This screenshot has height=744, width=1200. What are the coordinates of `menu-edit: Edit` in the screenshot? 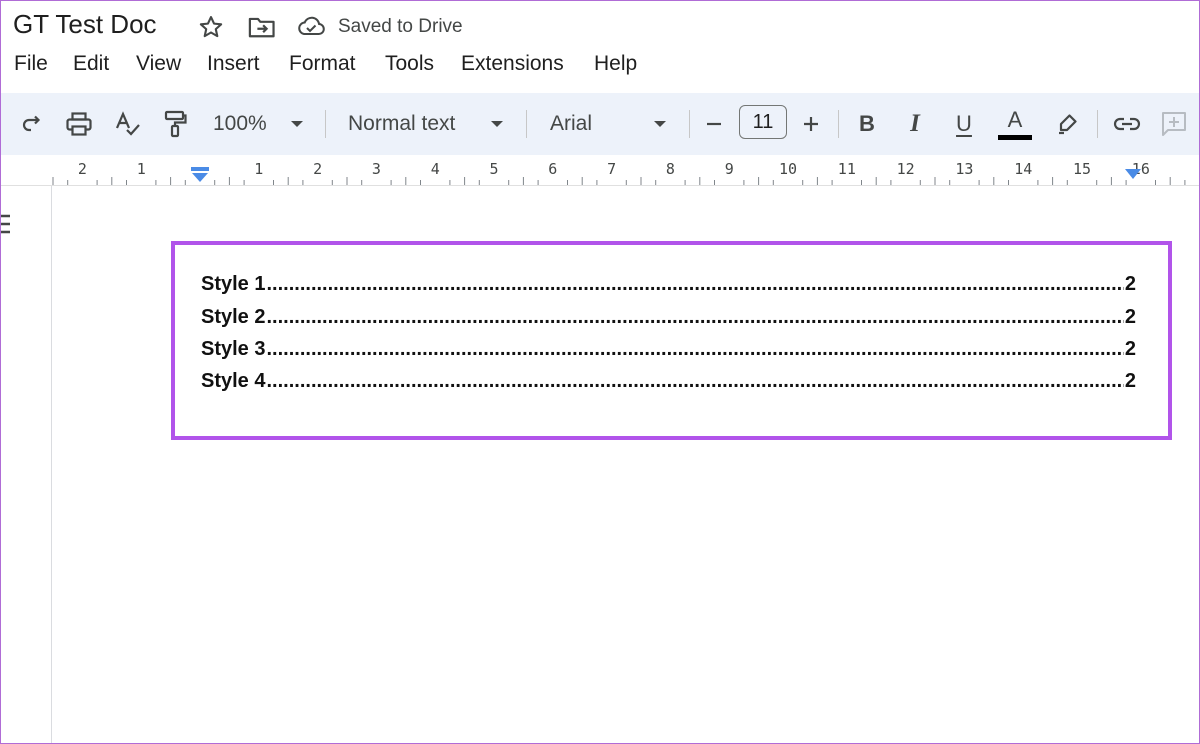 It's located at (91, 64).